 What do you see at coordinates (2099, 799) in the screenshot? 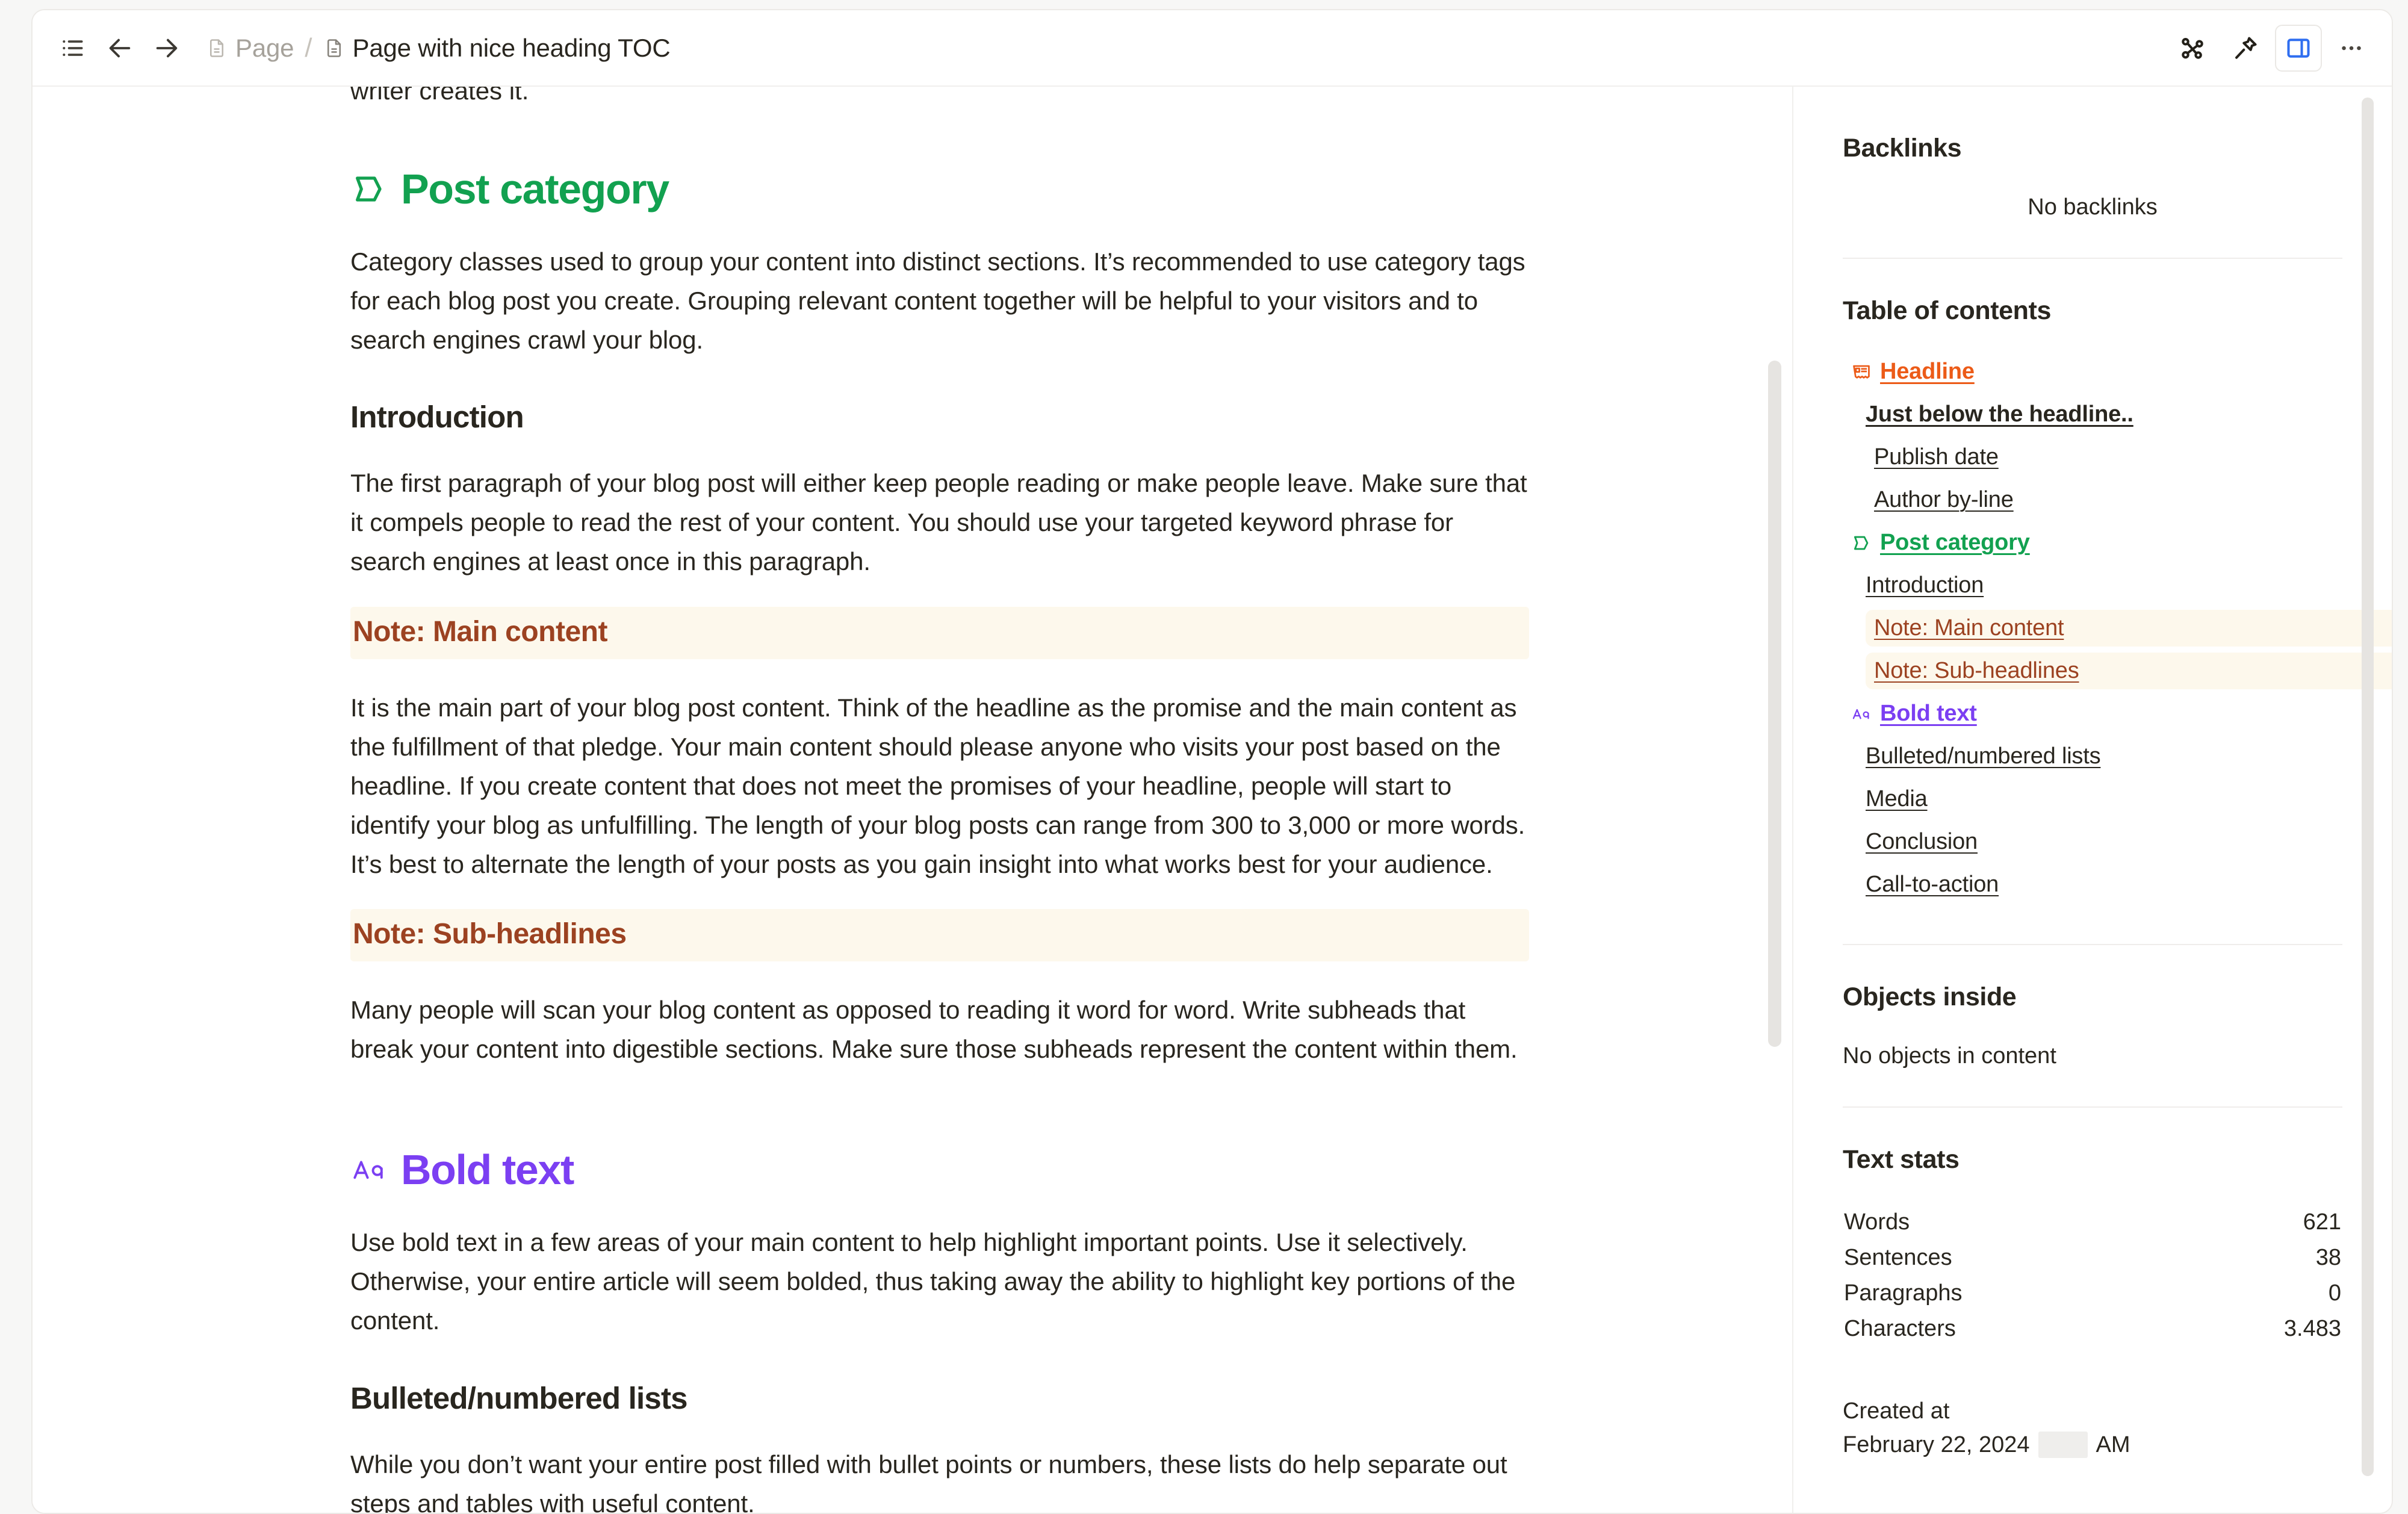
I see `toc-item-media: Media` at bounding box center [2099, 799].